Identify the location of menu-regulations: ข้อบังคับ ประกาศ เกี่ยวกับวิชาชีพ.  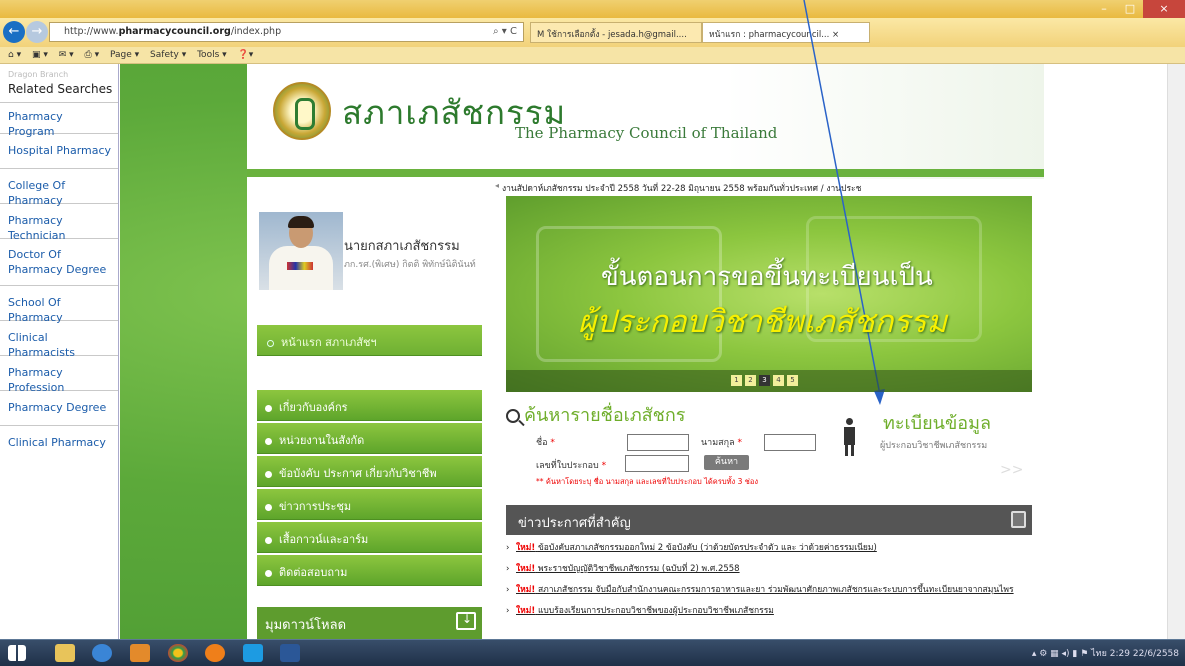
(369, 471).